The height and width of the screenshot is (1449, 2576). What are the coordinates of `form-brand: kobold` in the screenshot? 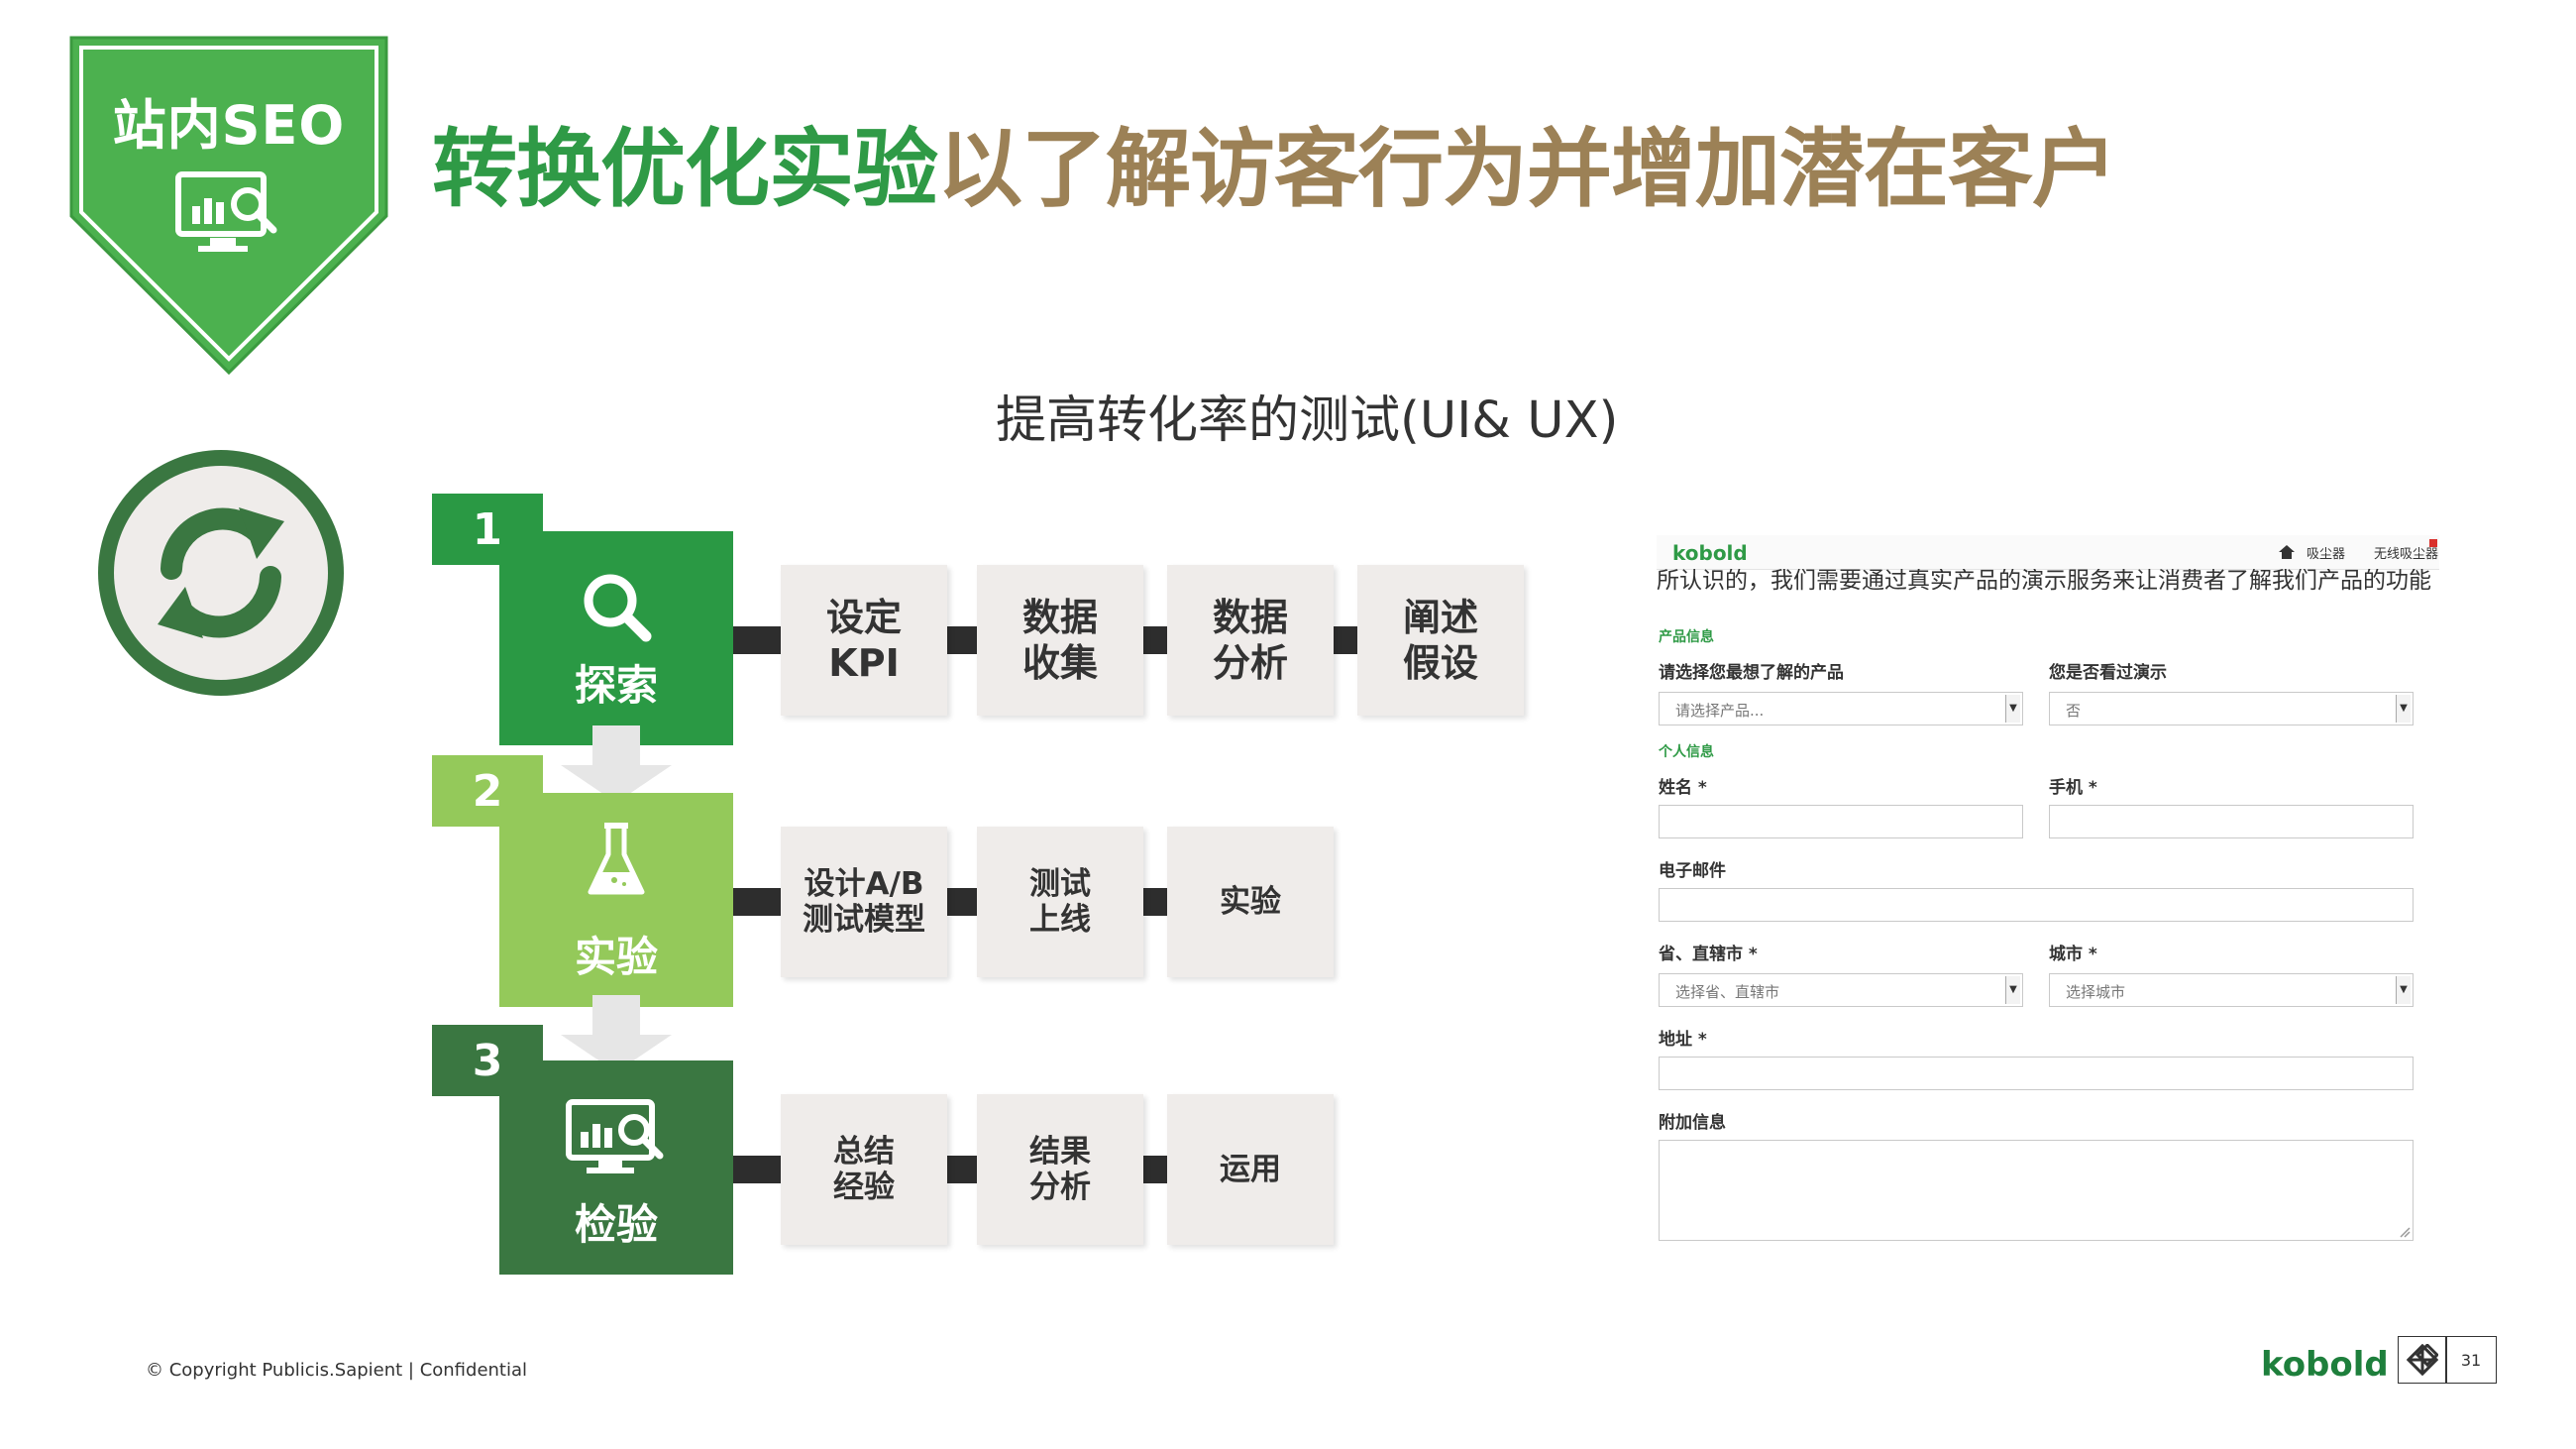 It's located at (1710, 553).